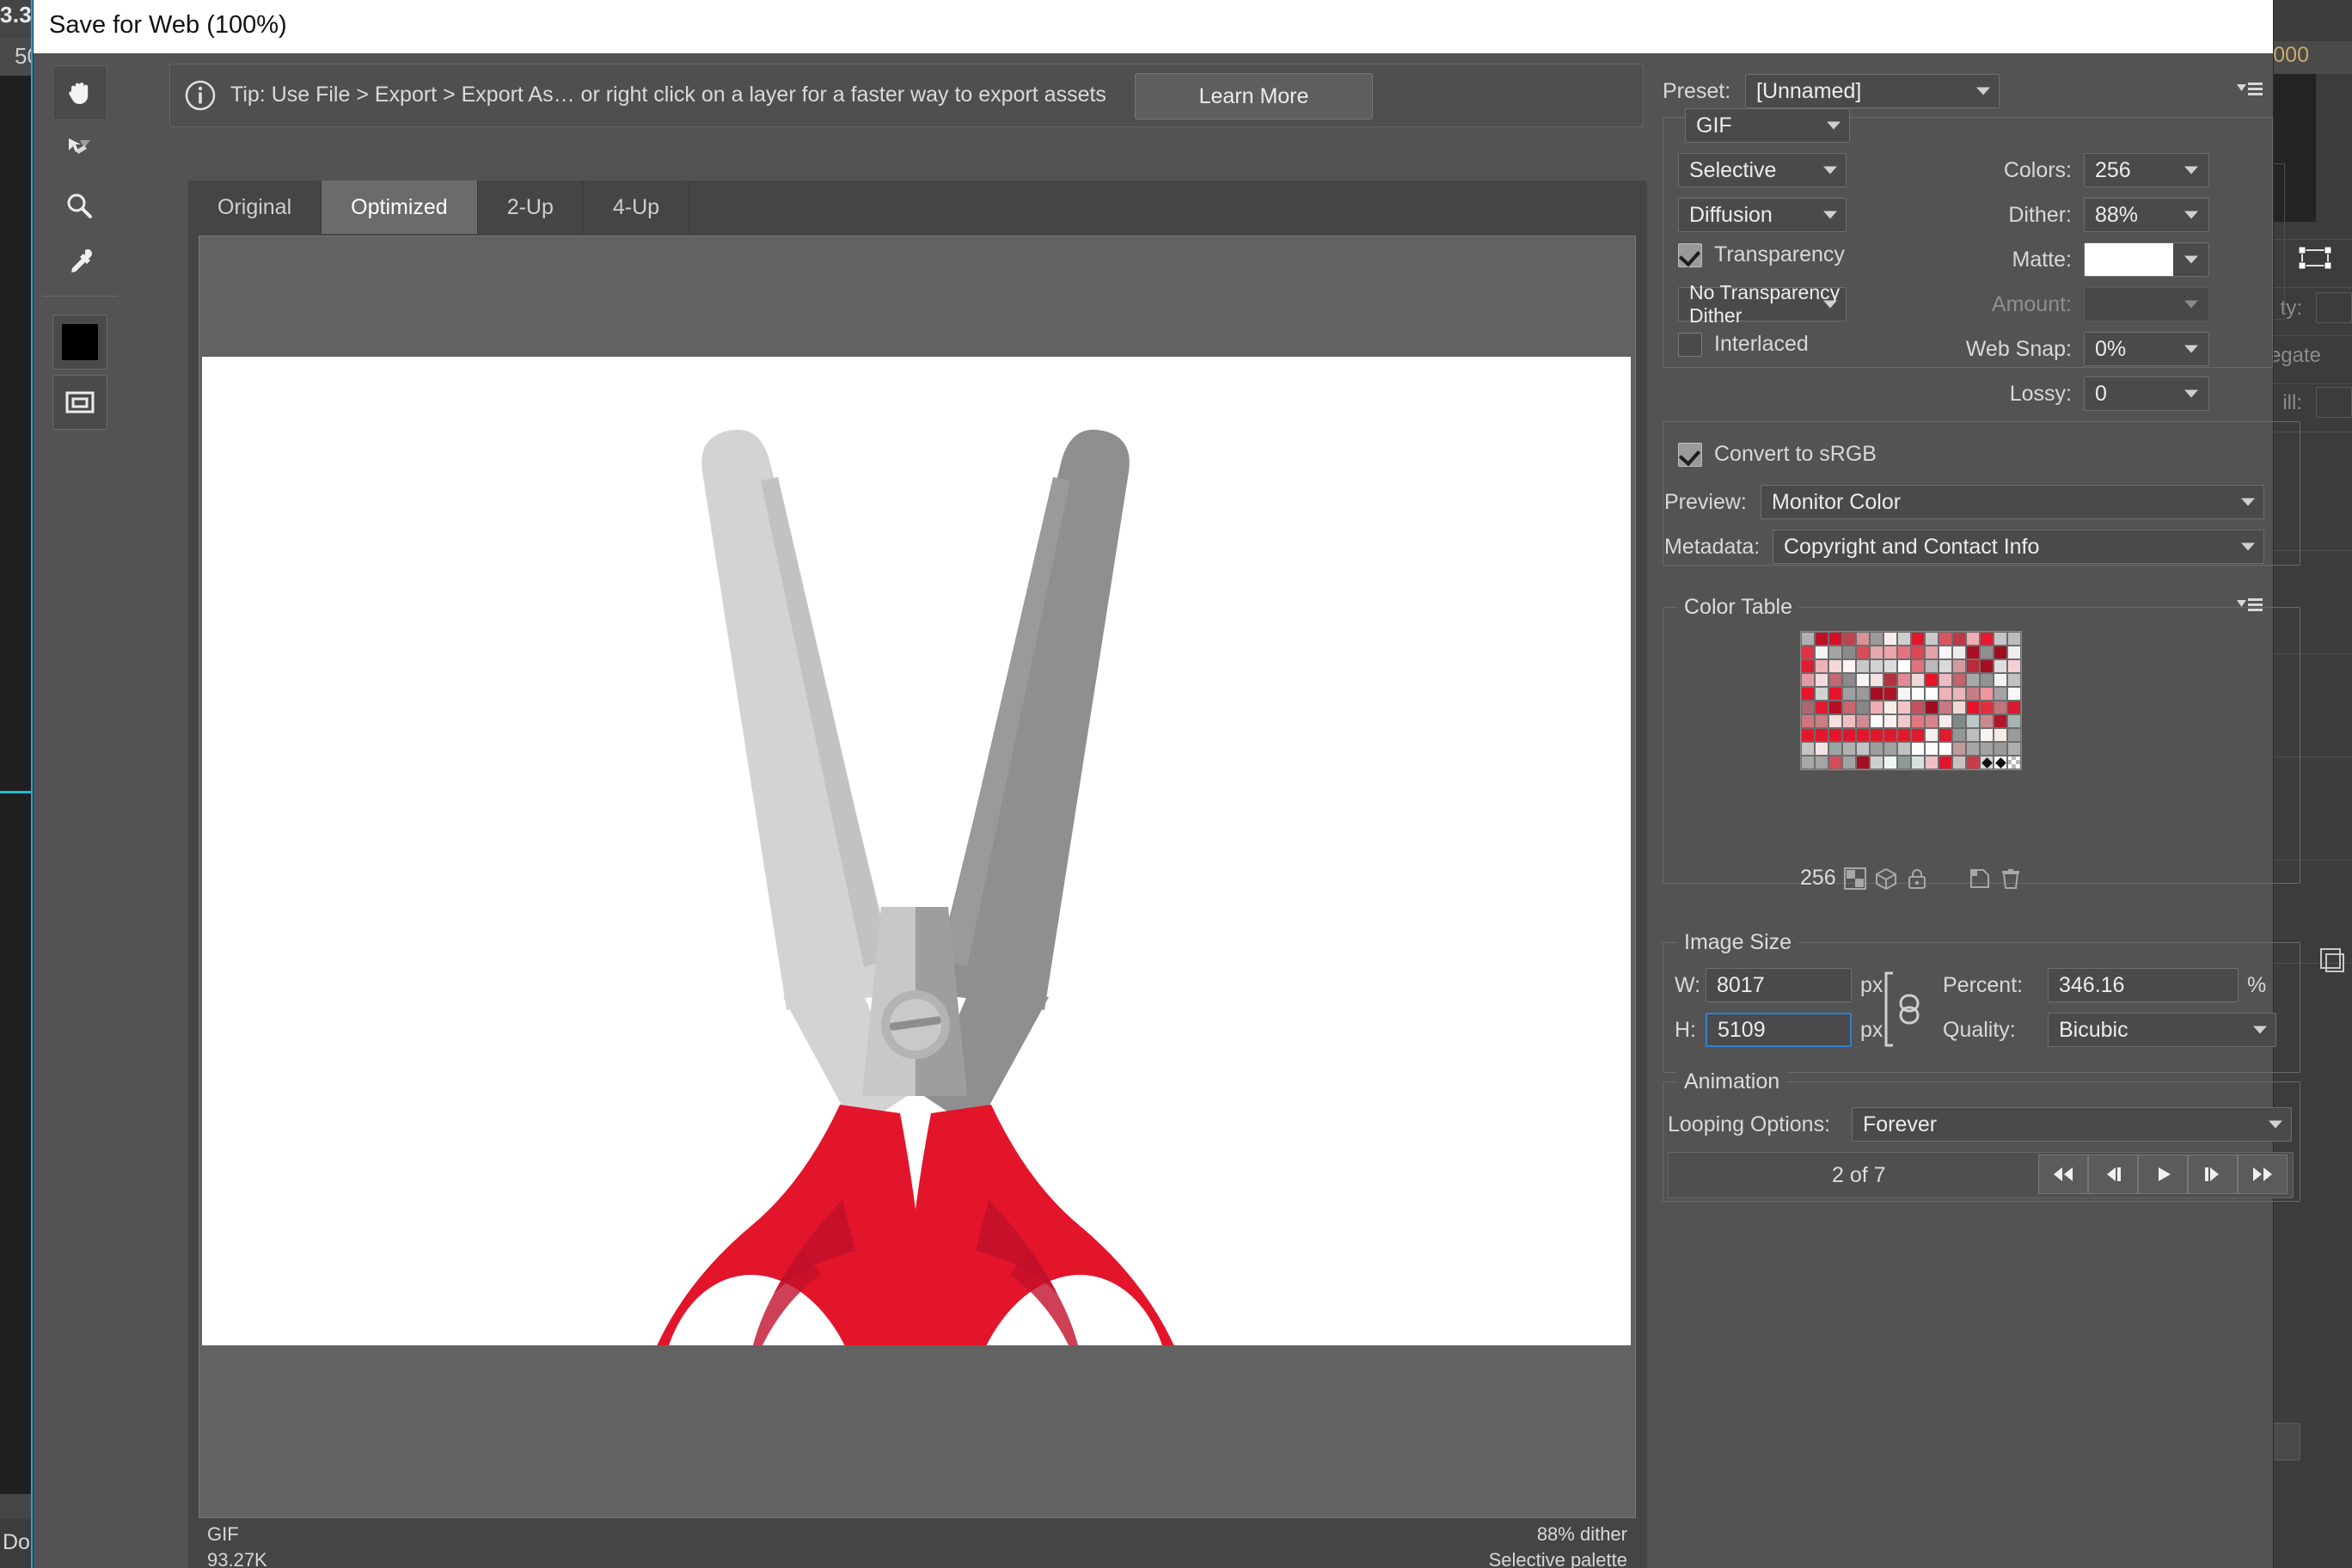 The width and height of the screenshot is (2352, 1568). I want to click on transparency-row: Transparency, so click(1761, 254).